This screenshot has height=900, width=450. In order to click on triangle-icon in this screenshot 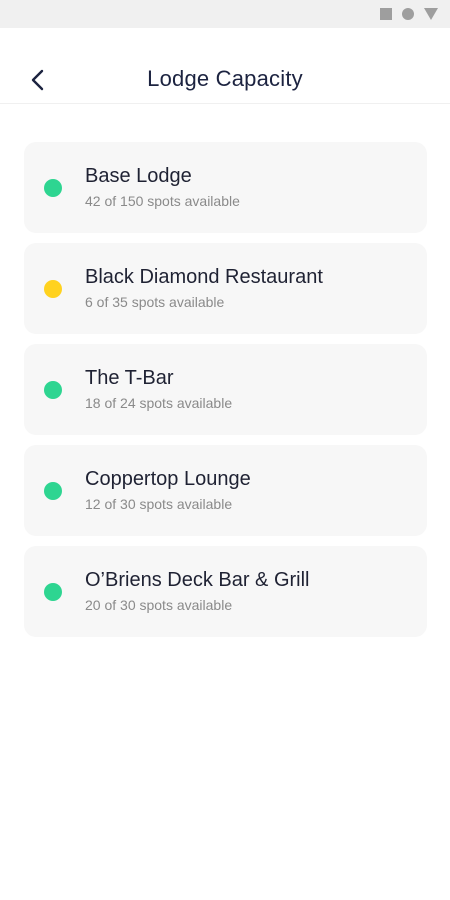, I will do `click(431, 14)`.